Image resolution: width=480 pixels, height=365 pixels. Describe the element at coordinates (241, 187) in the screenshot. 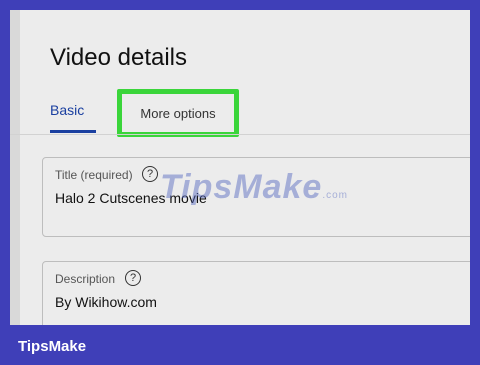

I see `watermark-text: TipsMake` at that location.